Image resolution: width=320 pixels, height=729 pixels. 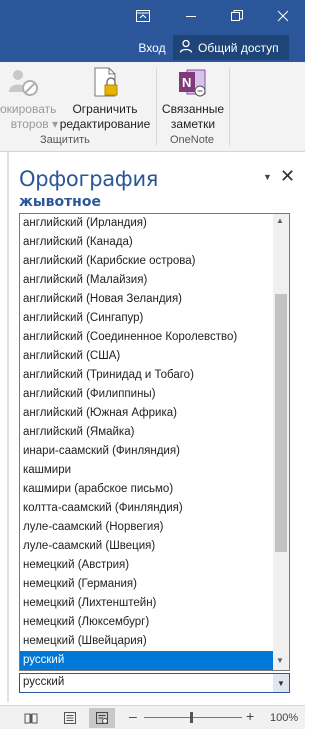 I want to click on language-list-item: английский (Соединенное Королевство), so click(x=146, y=337).